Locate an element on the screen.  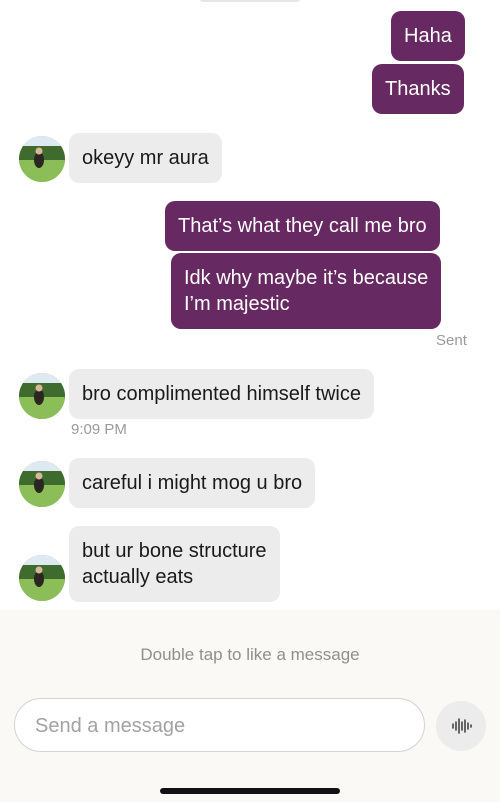
message-text: careful i might mog u bro is located at coordinates (192, 483).